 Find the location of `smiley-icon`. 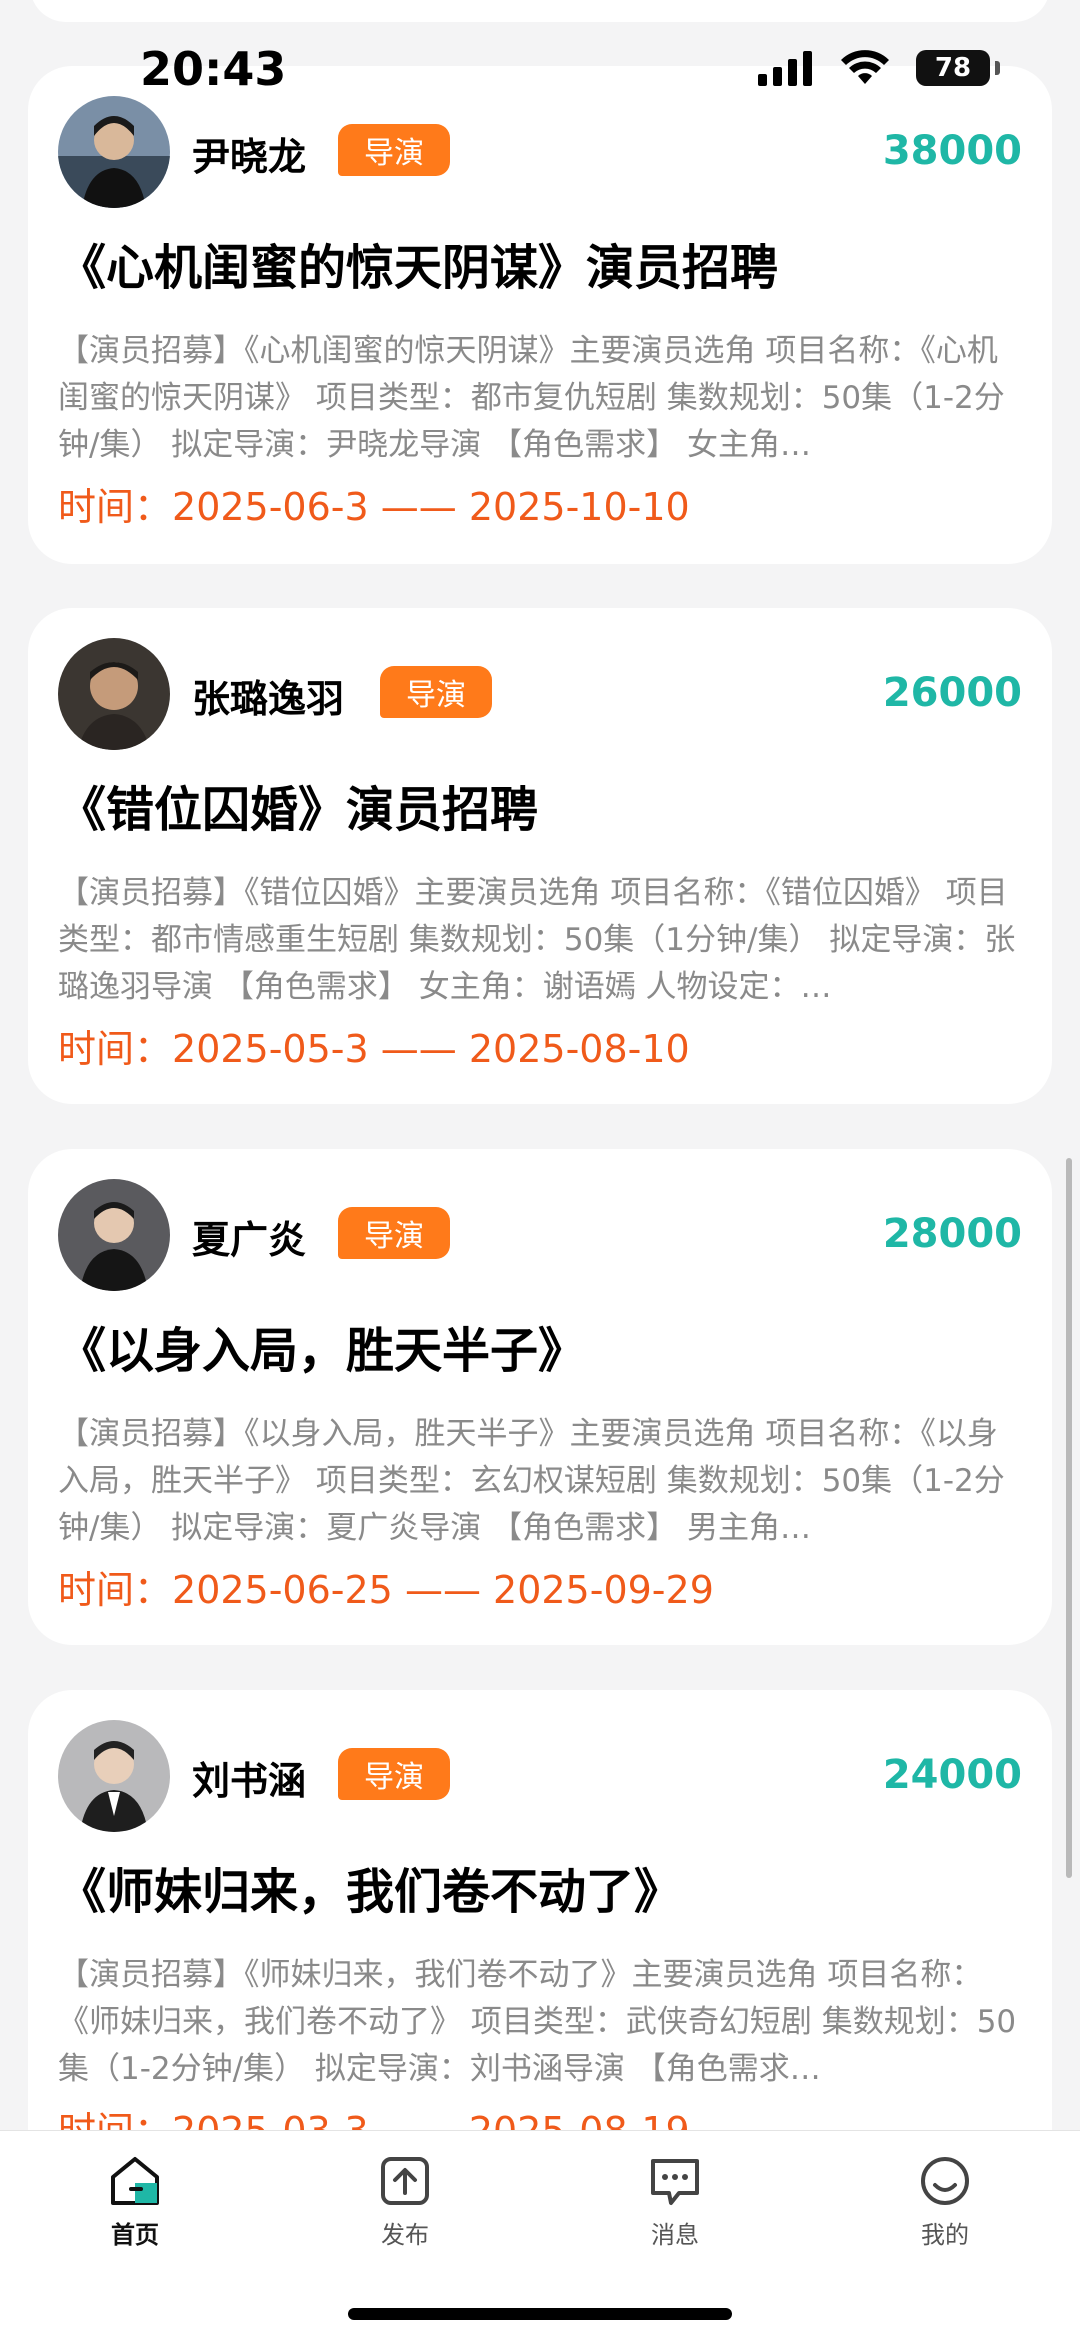

smiley-icon is located at coordinates (945, 2181).